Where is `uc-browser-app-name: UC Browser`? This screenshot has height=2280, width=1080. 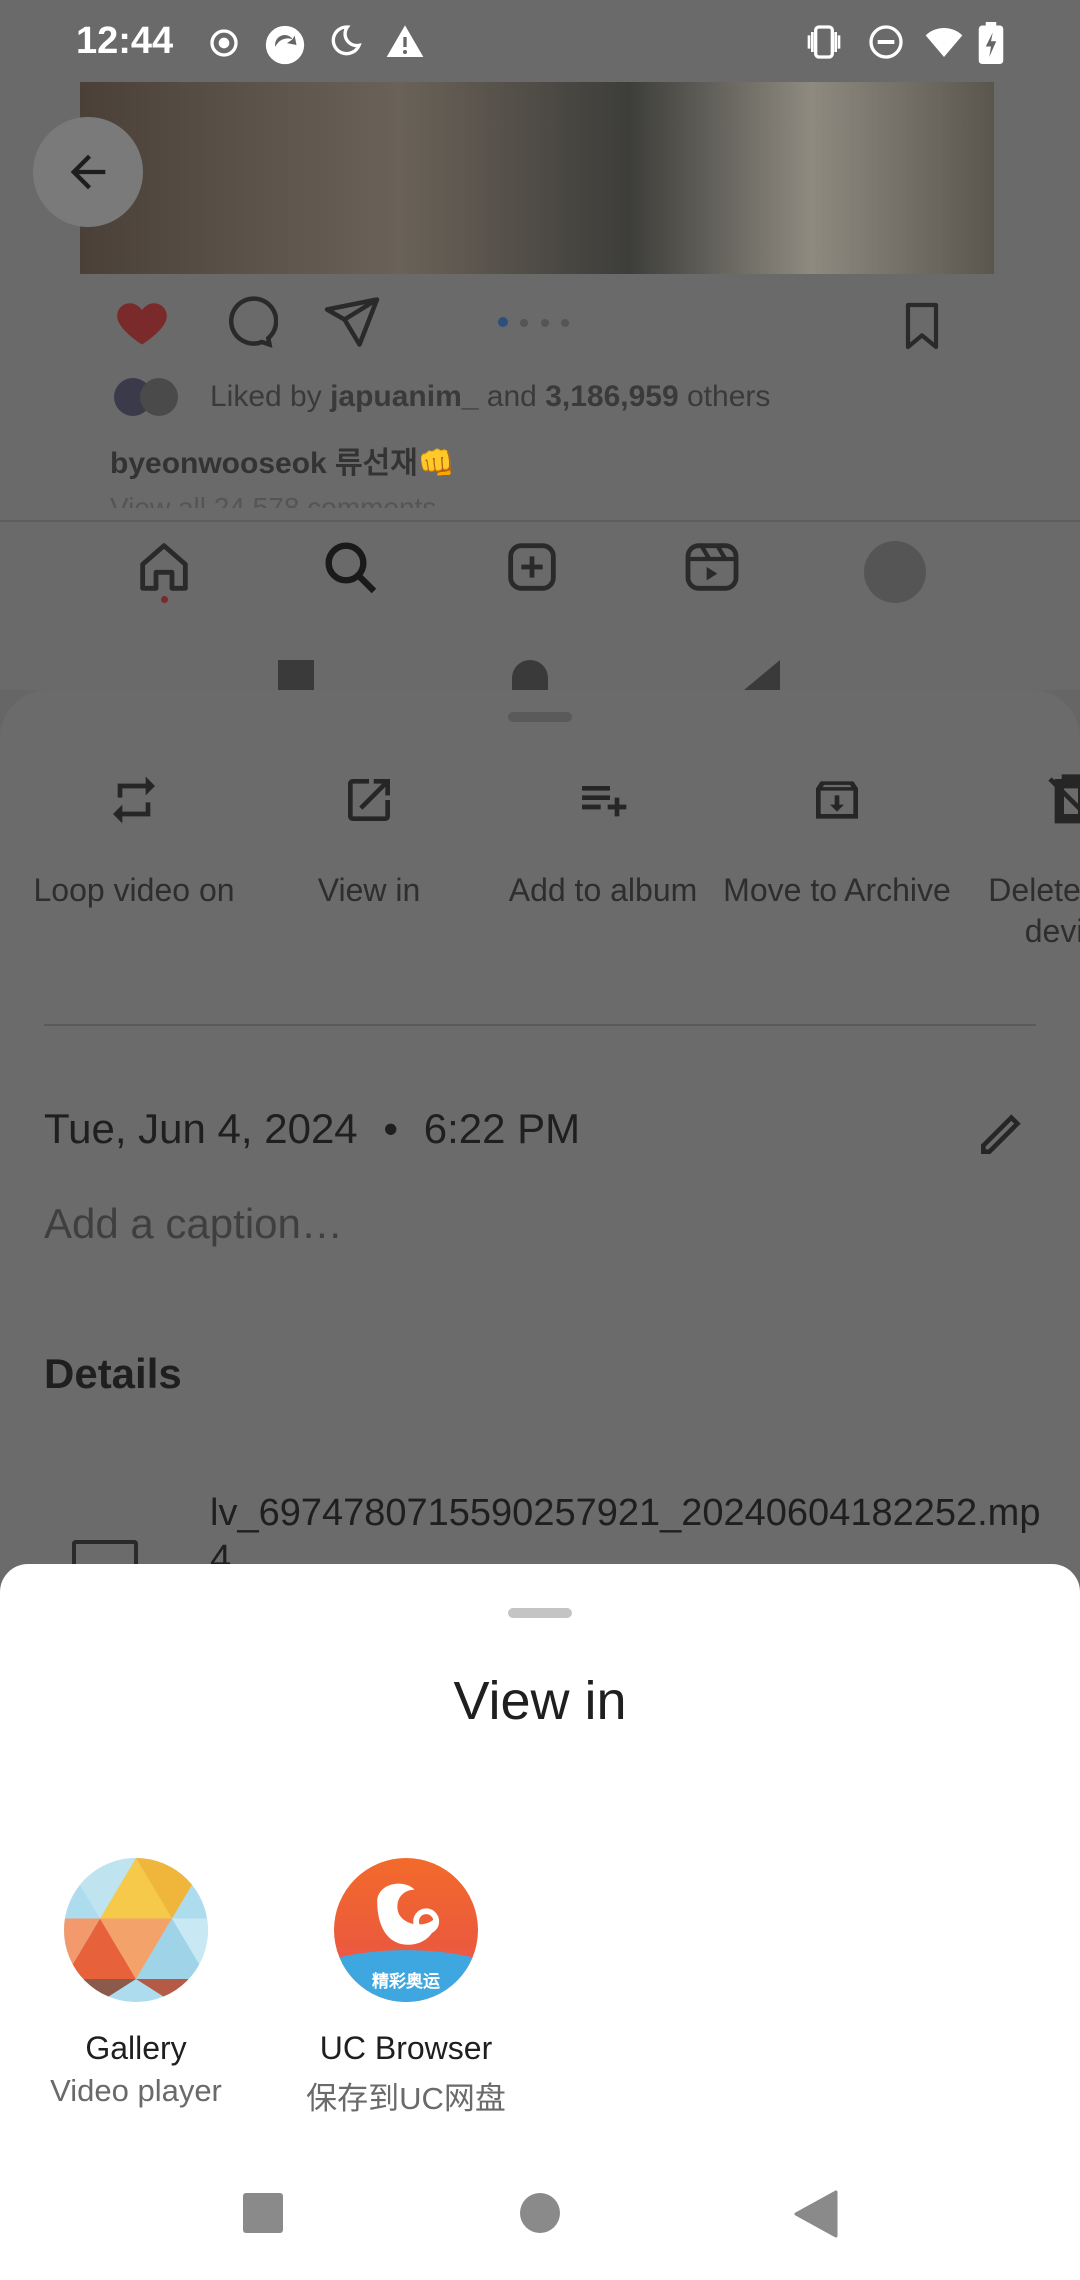 uc-browser-app-name: UC Browser is located at coordinates (406, 2048).